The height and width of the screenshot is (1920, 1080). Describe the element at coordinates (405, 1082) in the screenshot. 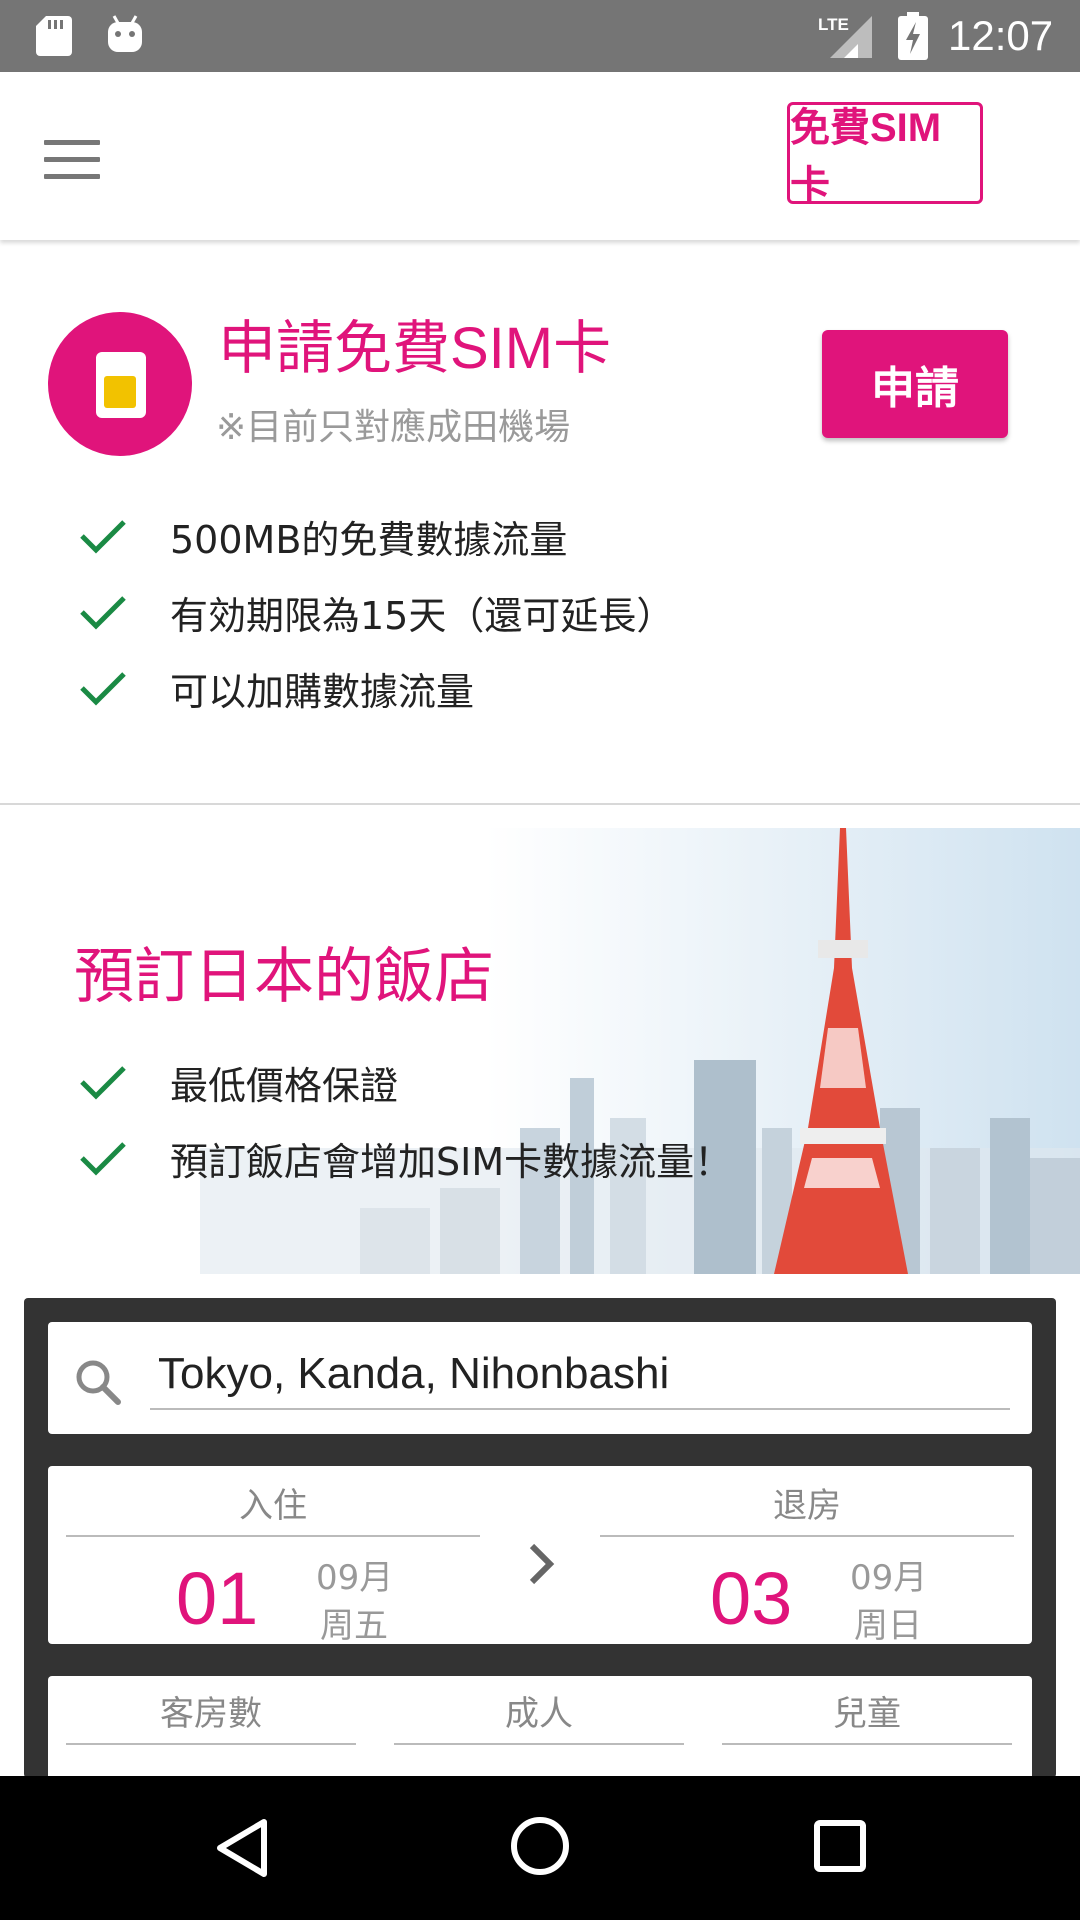

I see `list-item: 最低價格保證` at that location.